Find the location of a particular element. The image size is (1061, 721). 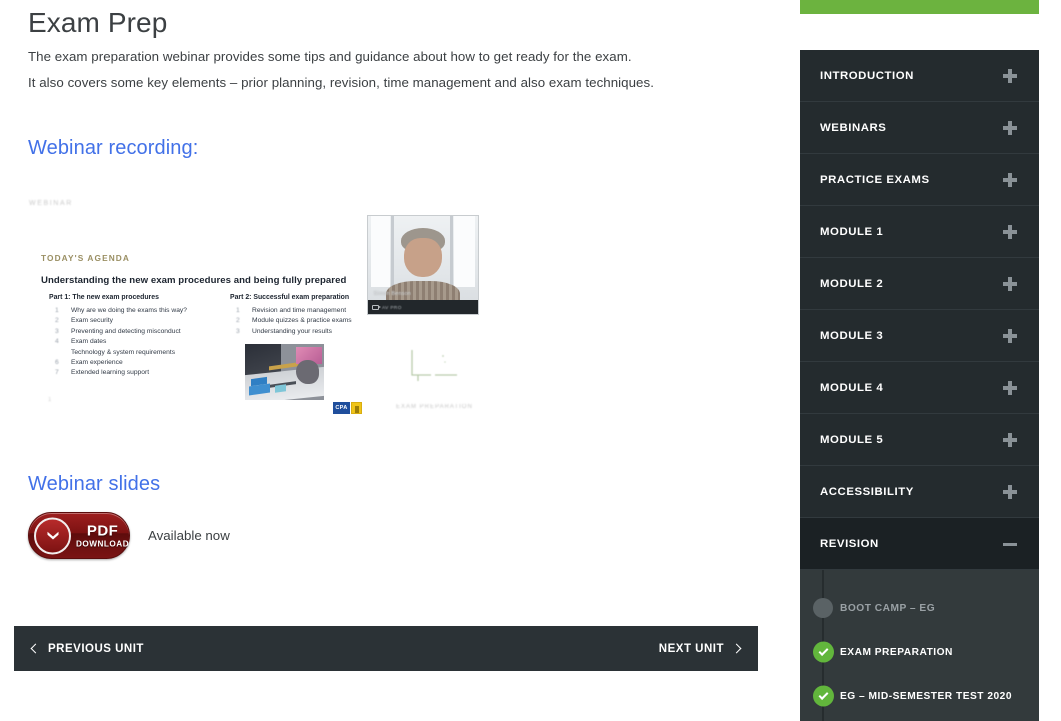

previous-unit-label: PREVIOUS UNIT is located at coordinates (96, 648).